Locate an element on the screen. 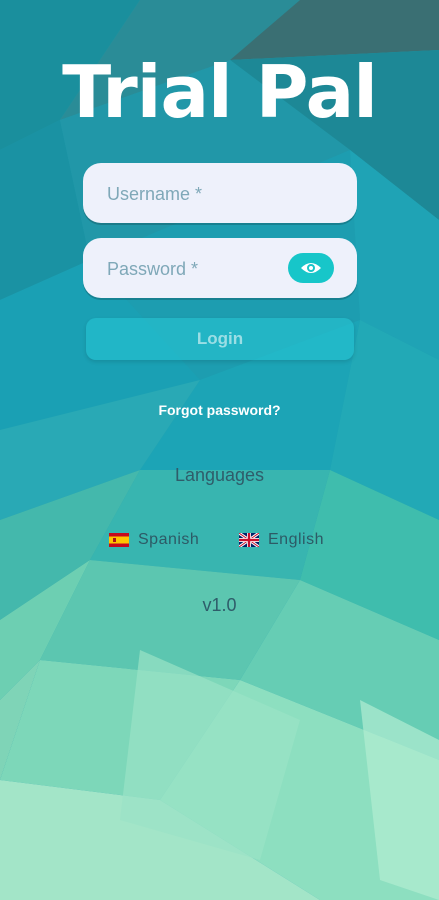 This screenshot has width=439, height=900. app-logo: Trial Pal is located at coordinates (220, 92).